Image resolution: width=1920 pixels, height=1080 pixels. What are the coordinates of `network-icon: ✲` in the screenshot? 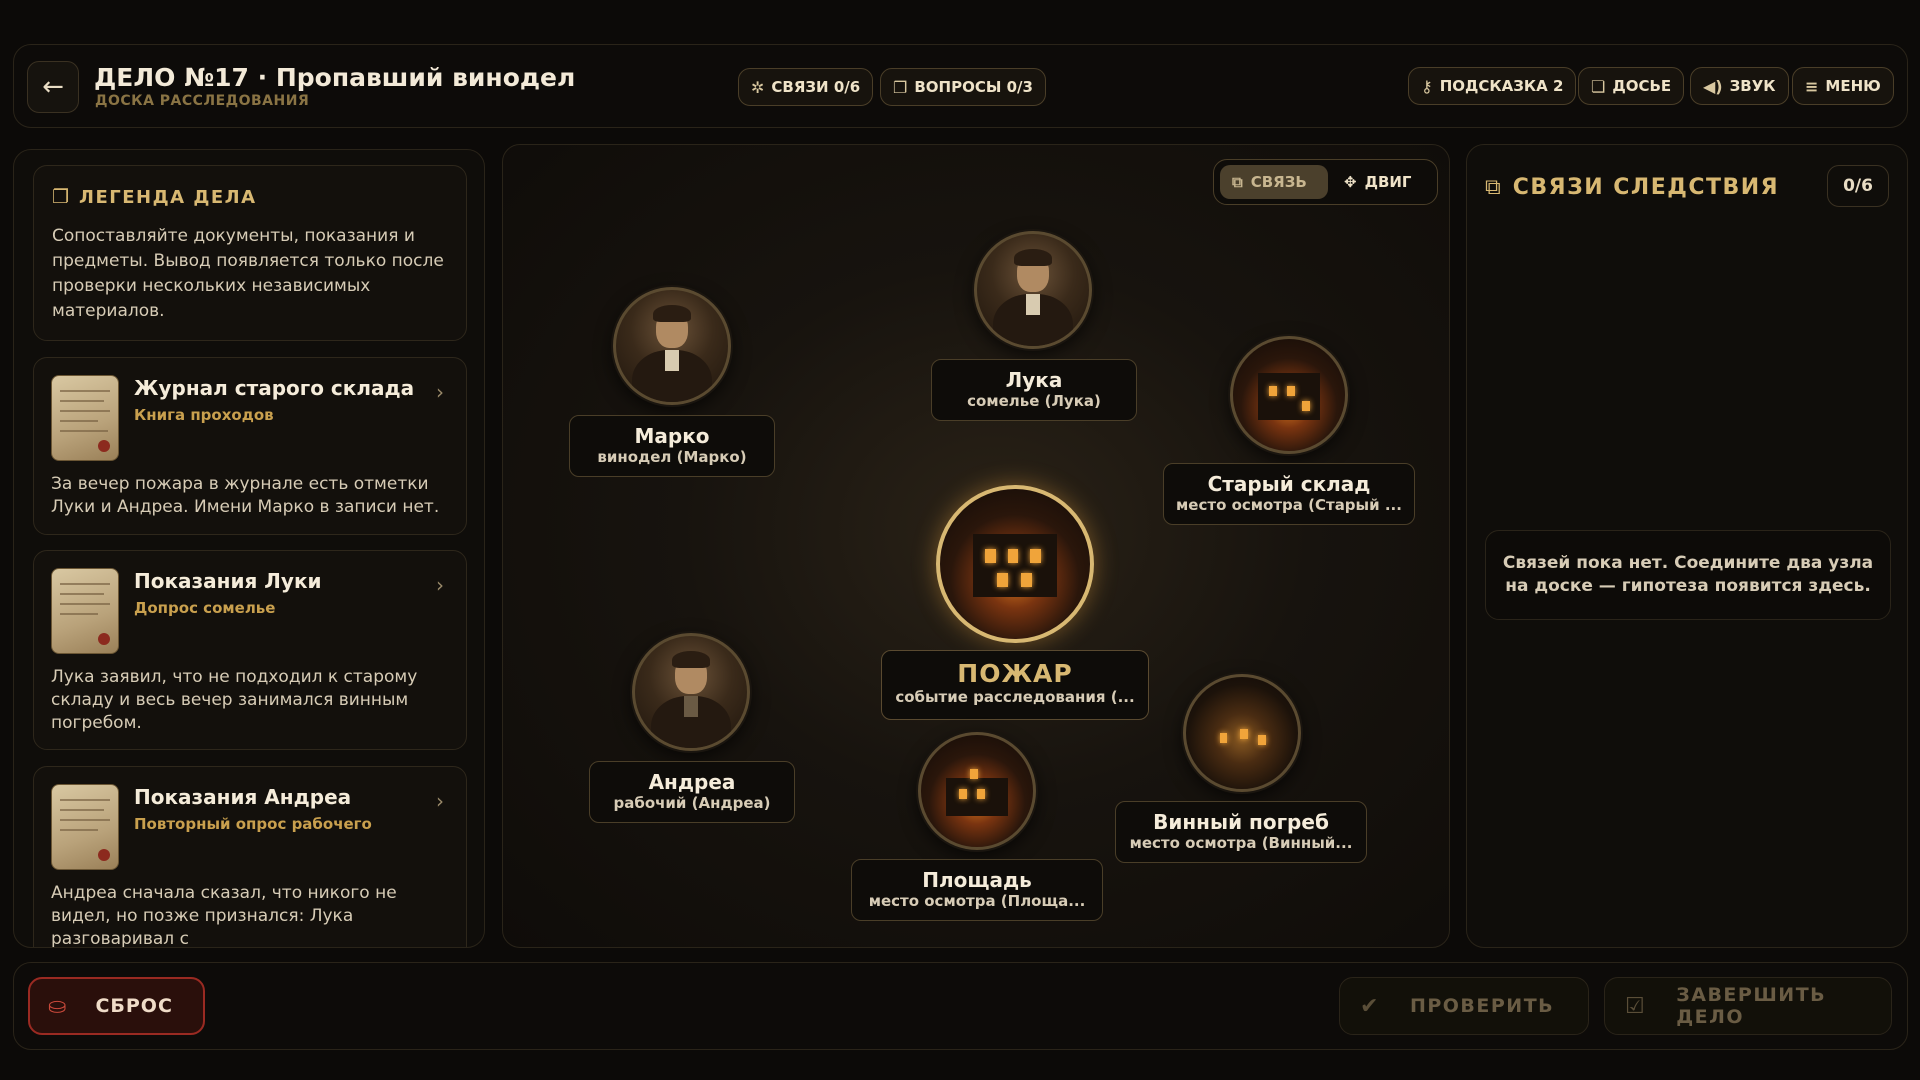 It's located at (758, 87).